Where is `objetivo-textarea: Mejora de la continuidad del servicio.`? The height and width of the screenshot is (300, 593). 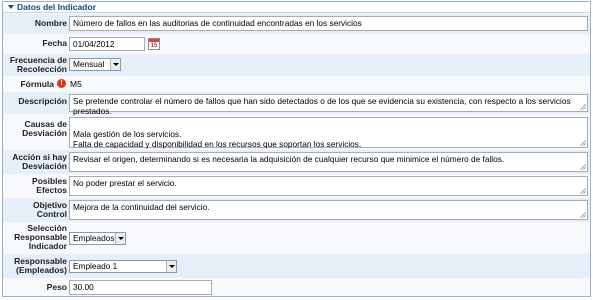
objetivo-textarea: Mejora de la continuidad del servicio. is located at coordinates (328, 210).